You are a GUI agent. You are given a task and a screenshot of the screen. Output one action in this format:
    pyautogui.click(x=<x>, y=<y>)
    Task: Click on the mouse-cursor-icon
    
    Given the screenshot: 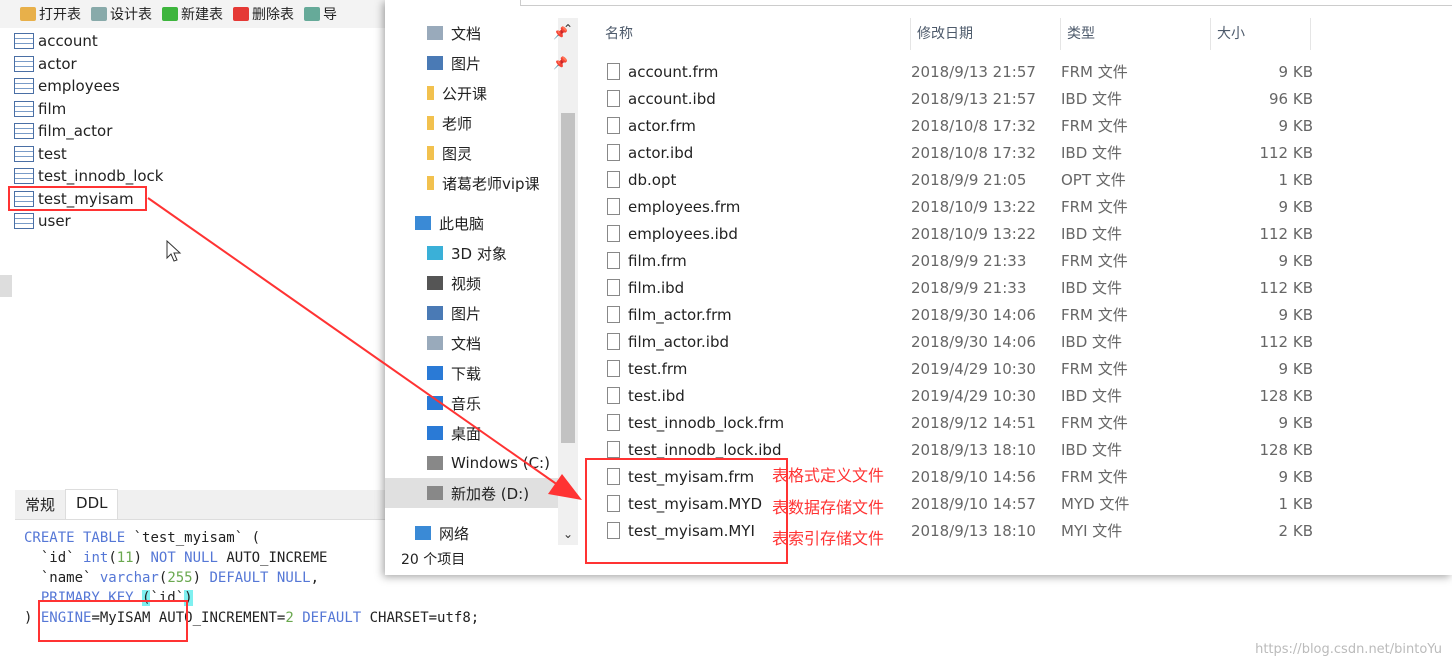 What is the action you would take?
    pyautogui.click(x=174, y=251)
    